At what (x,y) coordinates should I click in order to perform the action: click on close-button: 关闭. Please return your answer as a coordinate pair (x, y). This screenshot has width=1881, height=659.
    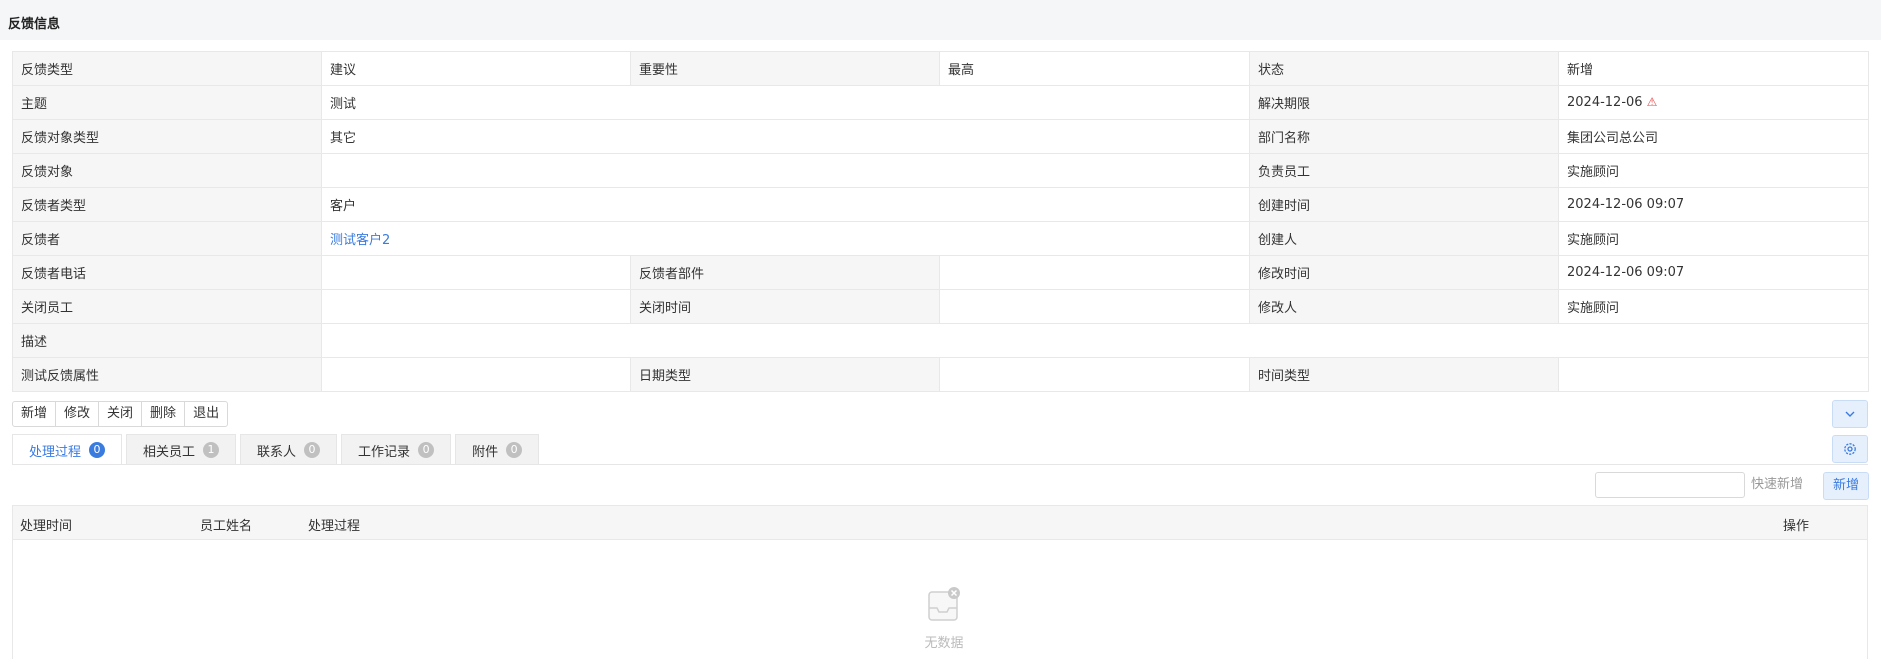
    Looking at the image, I should click on (121, 414).